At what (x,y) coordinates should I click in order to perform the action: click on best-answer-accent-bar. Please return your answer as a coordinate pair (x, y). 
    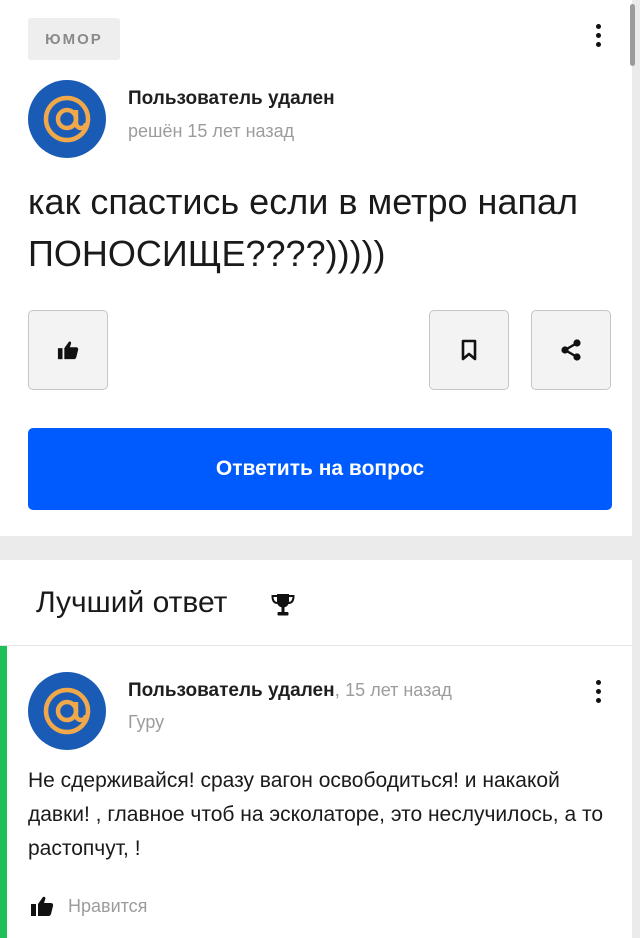
    Looking at the image, I should click on (3, 792).